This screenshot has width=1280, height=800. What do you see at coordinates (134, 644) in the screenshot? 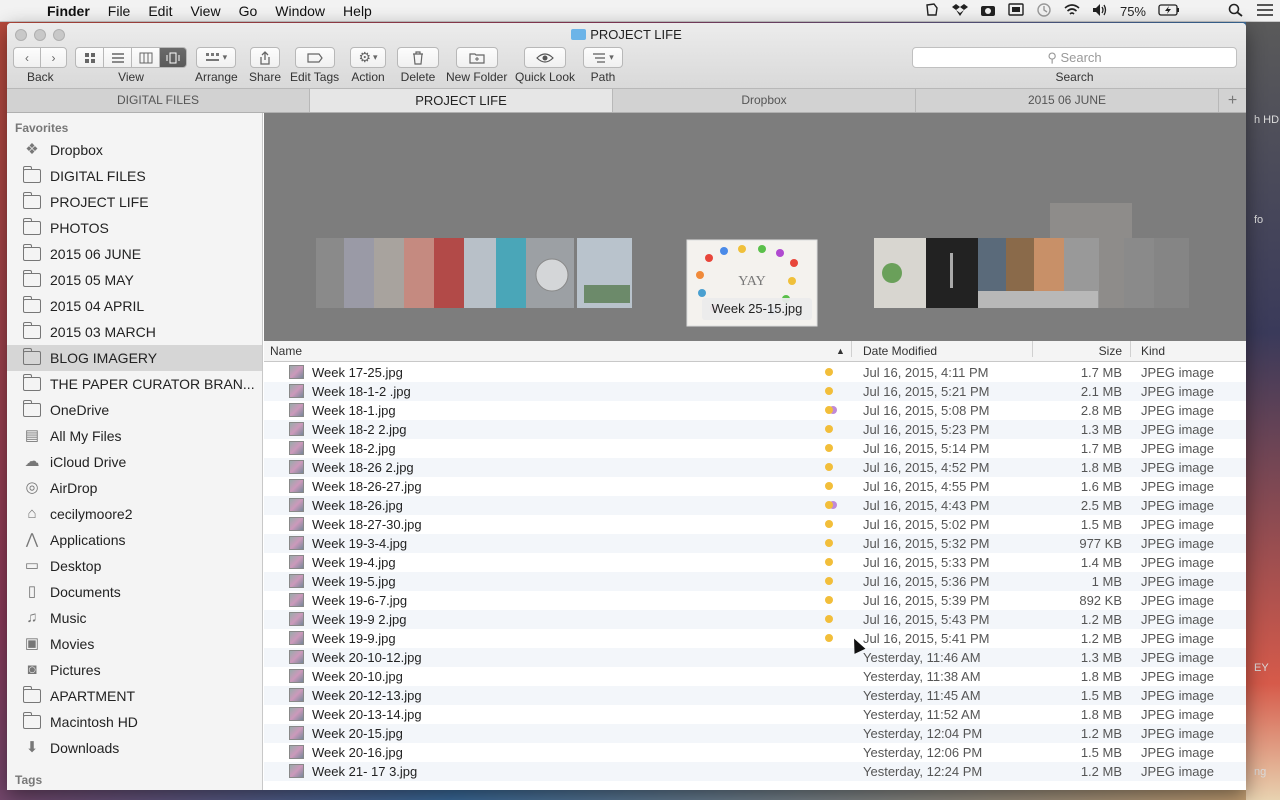
I see `sidebar-item-movies: ▣ Movies` at bounding box center [134, 644].